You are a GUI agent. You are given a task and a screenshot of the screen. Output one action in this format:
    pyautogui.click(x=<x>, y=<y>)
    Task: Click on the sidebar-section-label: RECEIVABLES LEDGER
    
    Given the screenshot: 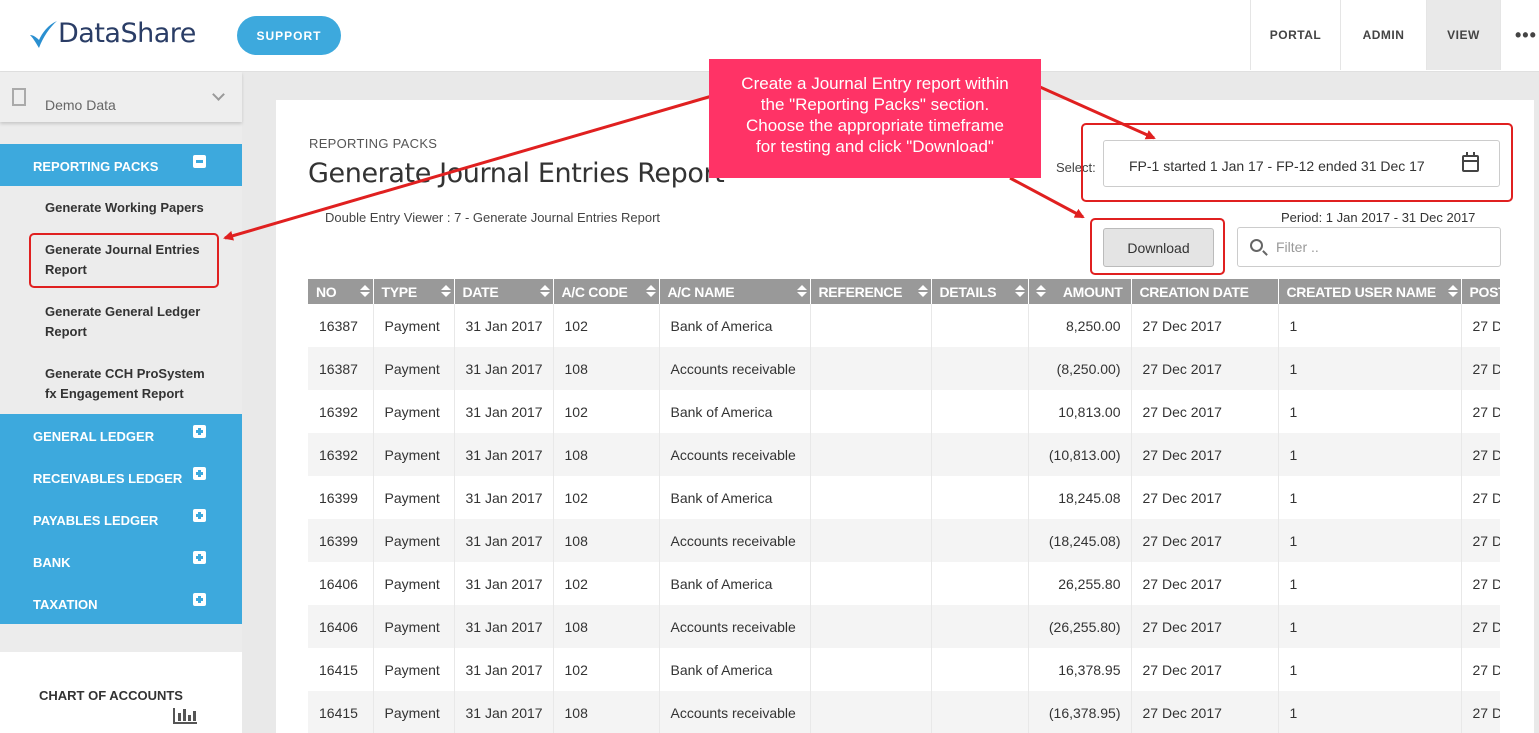 What is the action you would take?
    pyautogui.click(x=108, y=478)
    